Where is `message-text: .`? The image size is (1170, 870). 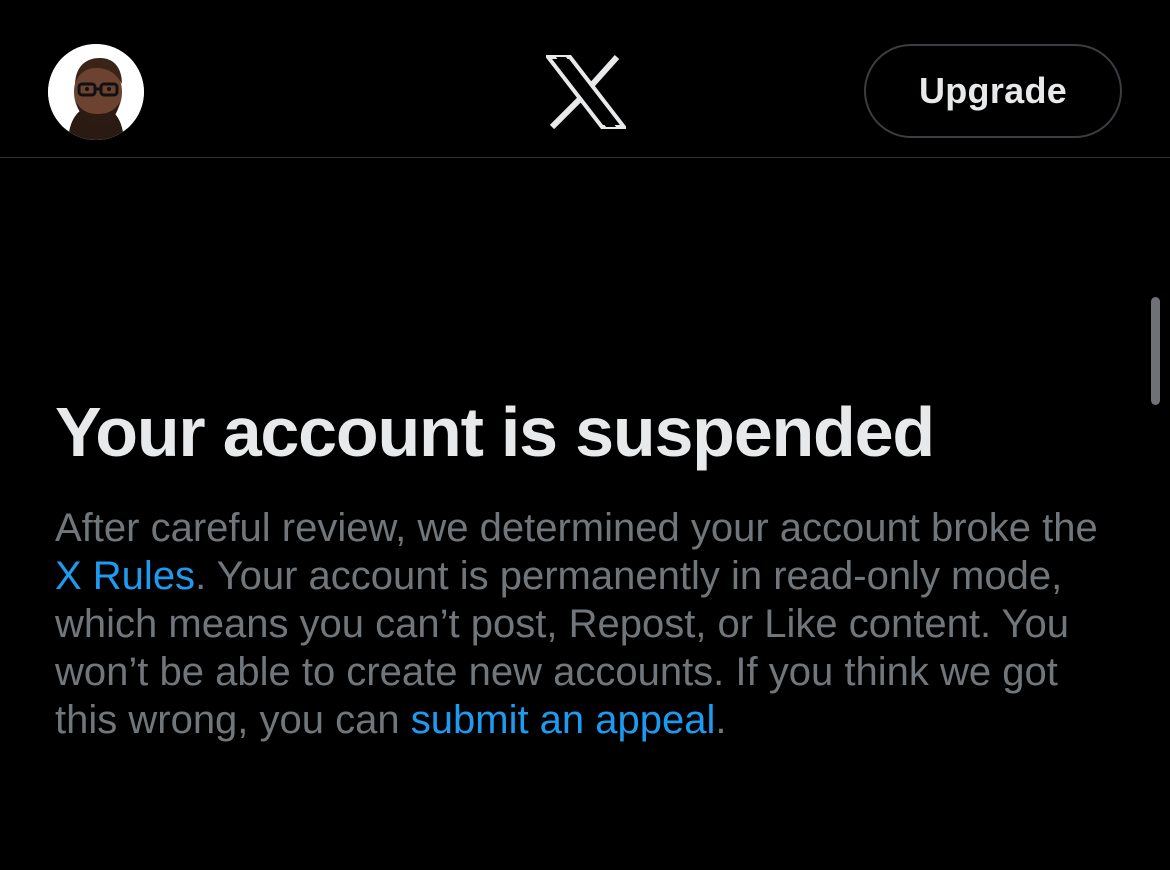 message-text: . is located at coordinates (721, 720).